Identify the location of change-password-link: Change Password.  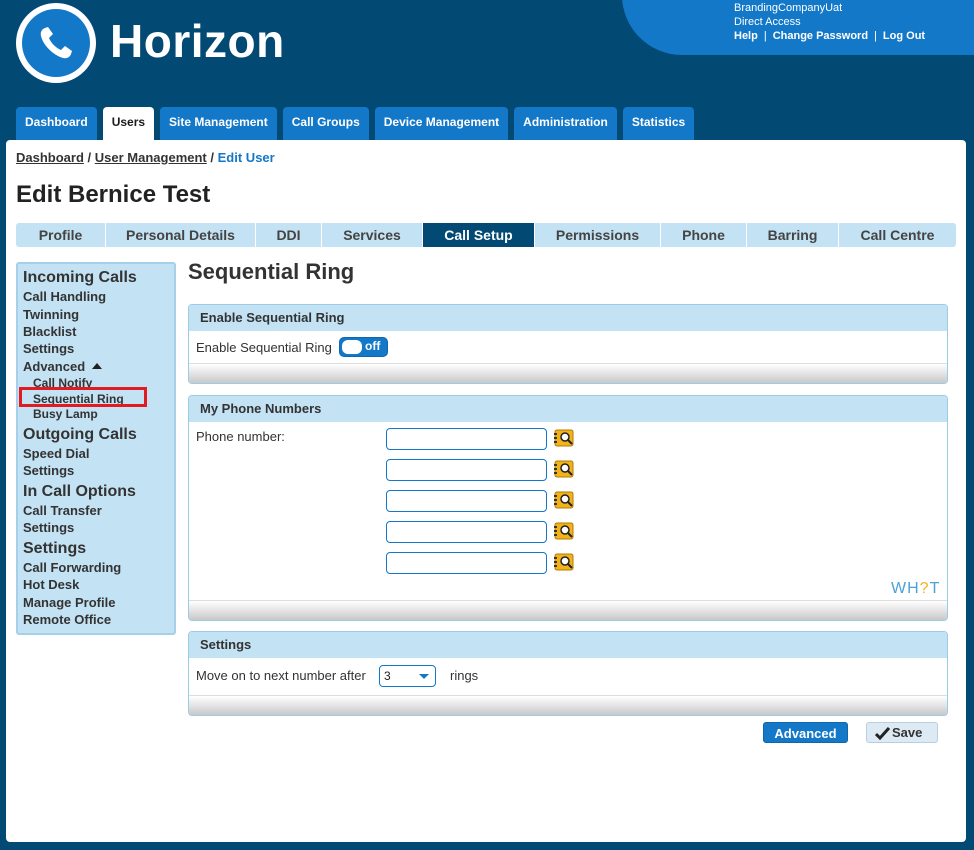
(820, 36).